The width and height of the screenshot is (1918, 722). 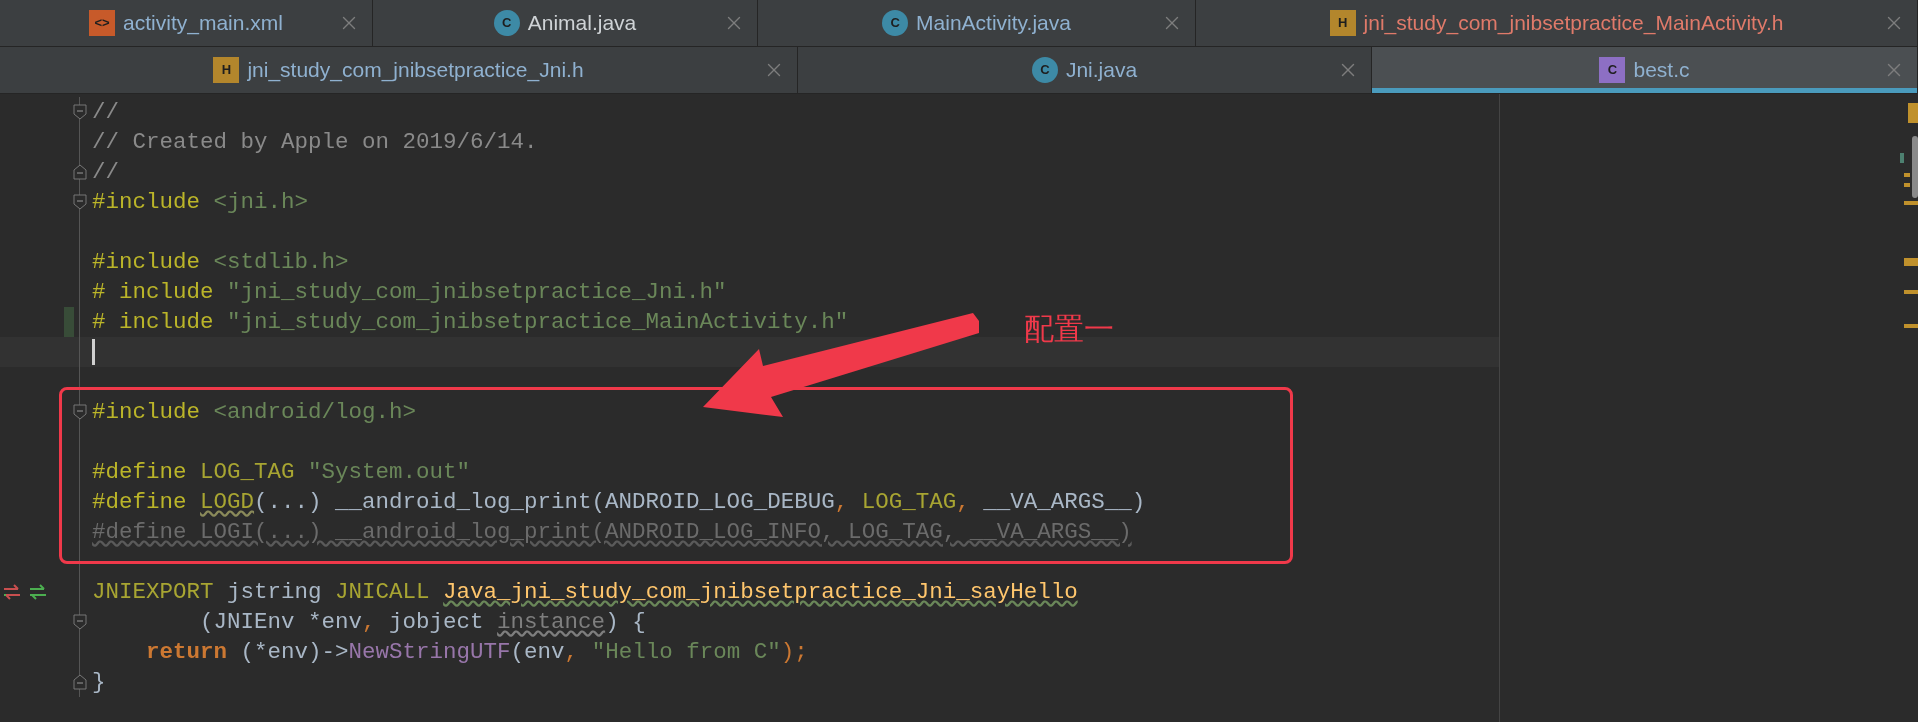 I want to click on code-line: // Created by Apple on 2019/6/14., so click(x=315, y=142).